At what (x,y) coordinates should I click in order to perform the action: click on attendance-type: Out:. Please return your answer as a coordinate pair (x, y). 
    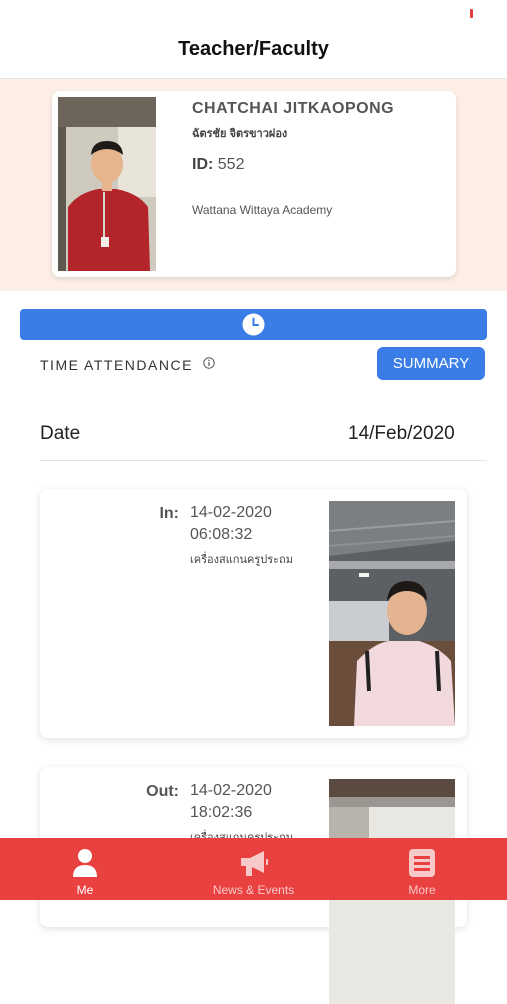
    Looking at the image, I should click on (162, 791).